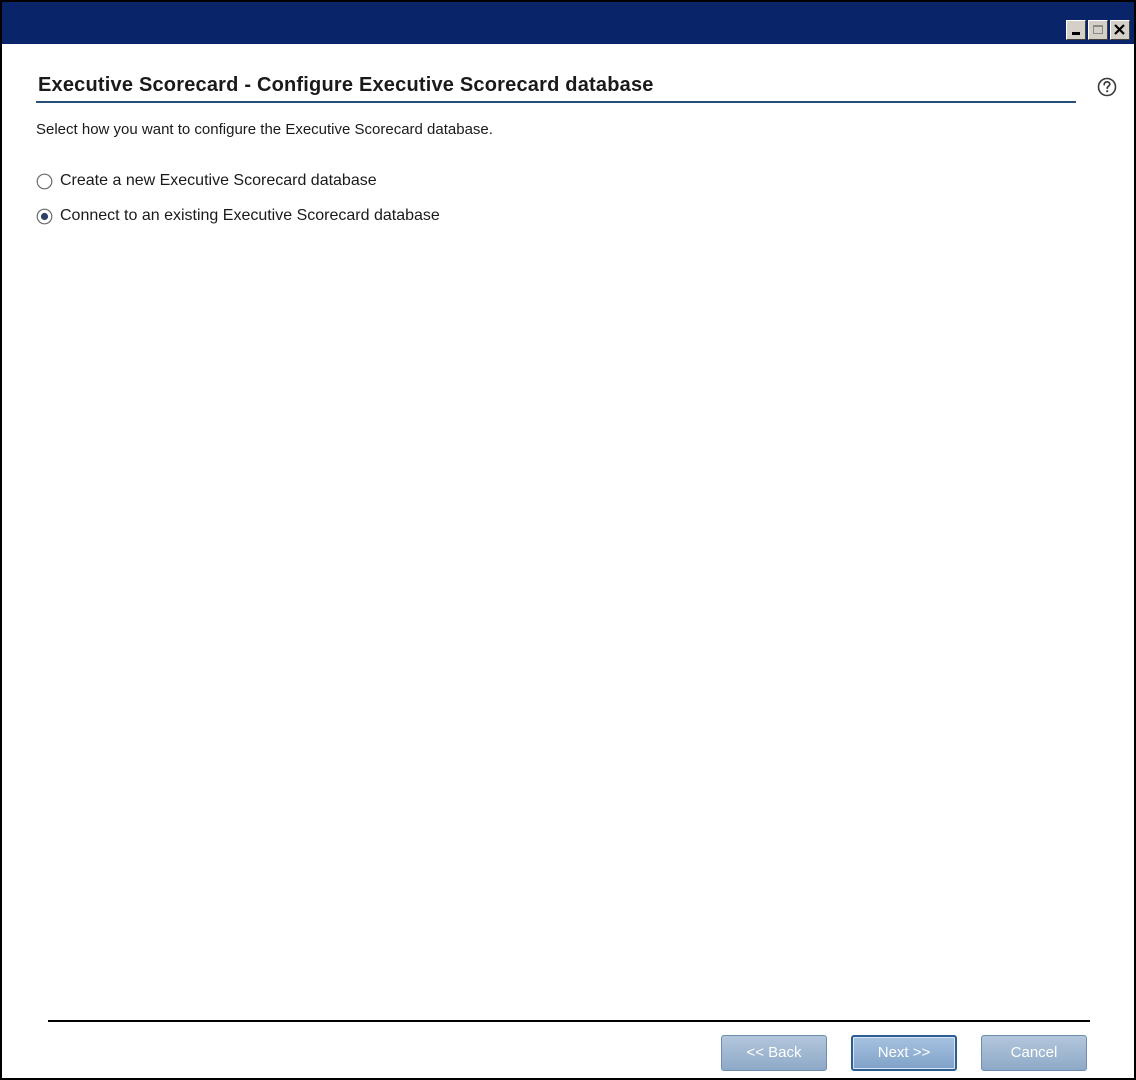  What do you see at coordinates (556, 102) in the screenshot?
I see `title-divider` at bounding box center [556, 102].